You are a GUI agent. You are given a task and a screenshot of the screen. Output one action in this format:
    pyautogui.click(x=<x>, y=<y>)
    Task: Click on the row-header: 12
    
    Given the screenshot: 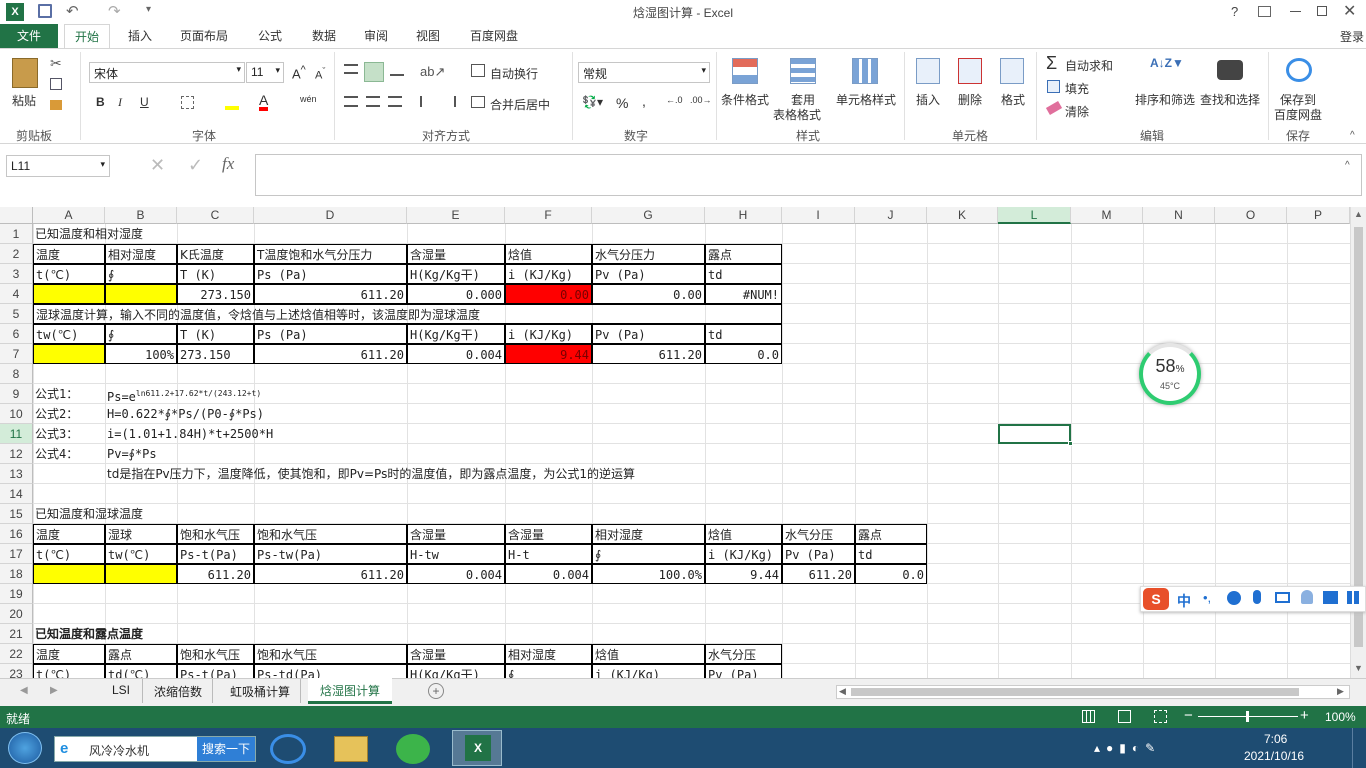 What is the action you would take?
    pyautogui.click(x=16, y=454)
    